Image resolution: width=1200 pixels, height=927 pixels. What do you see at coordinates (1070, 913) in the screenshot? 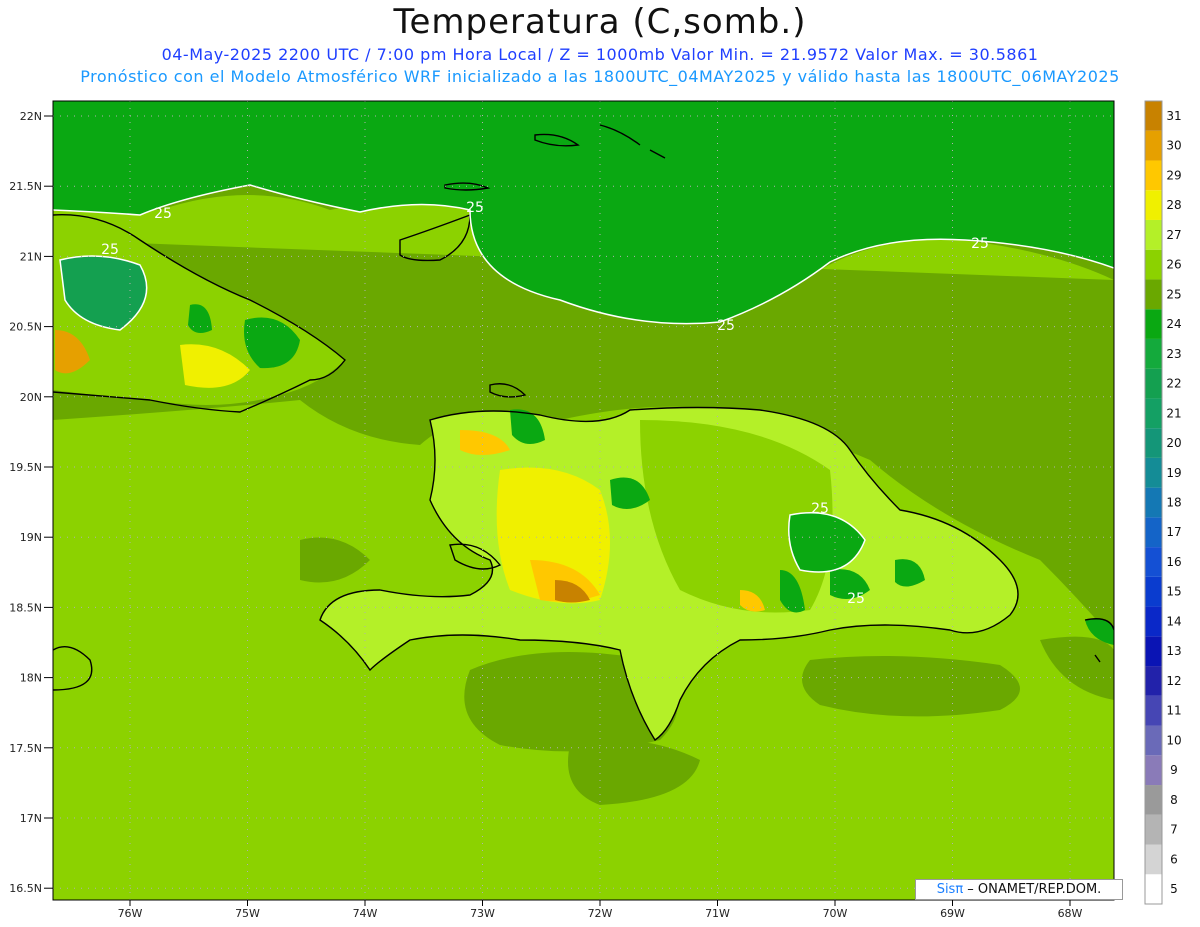
I see `lon-label: 68W` at bounding box center [1070, 913].